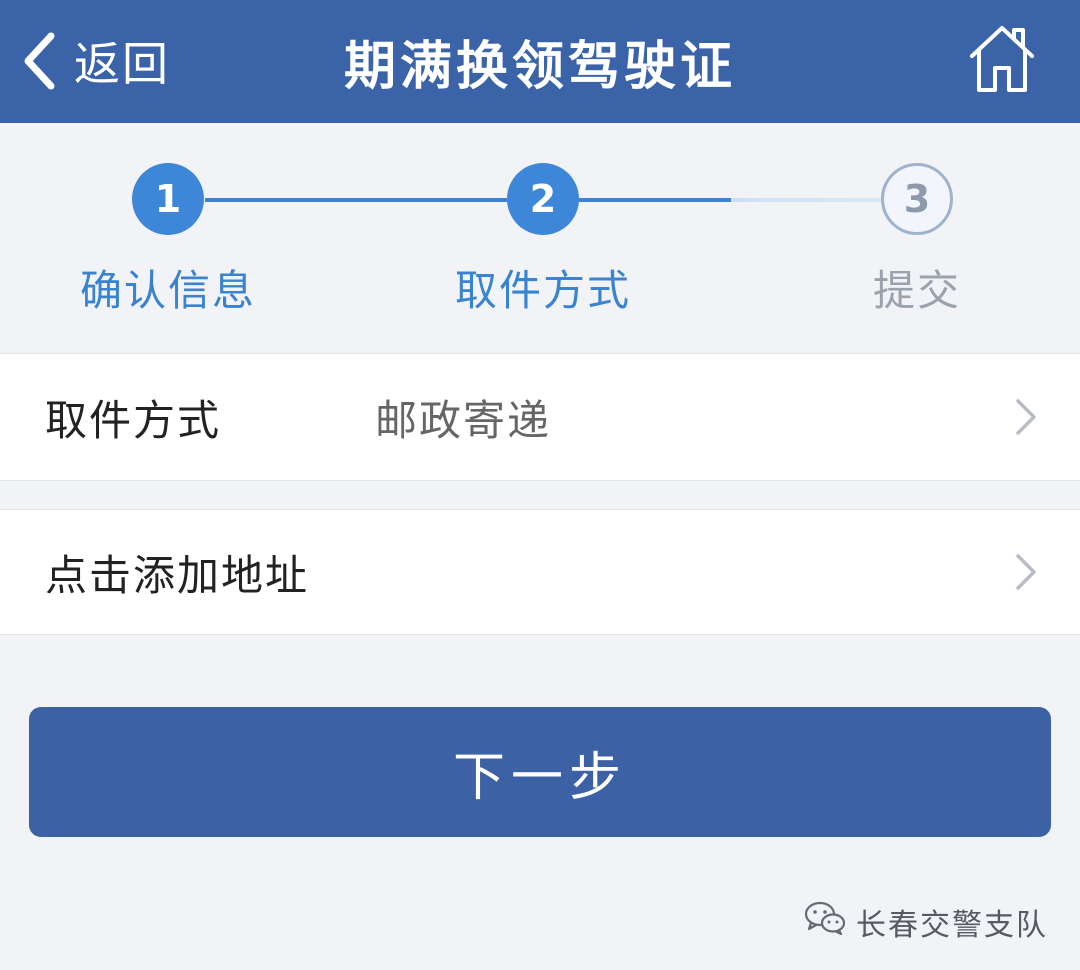  I want to click on pickup-method-label: 取件方式, so click(133, 420).